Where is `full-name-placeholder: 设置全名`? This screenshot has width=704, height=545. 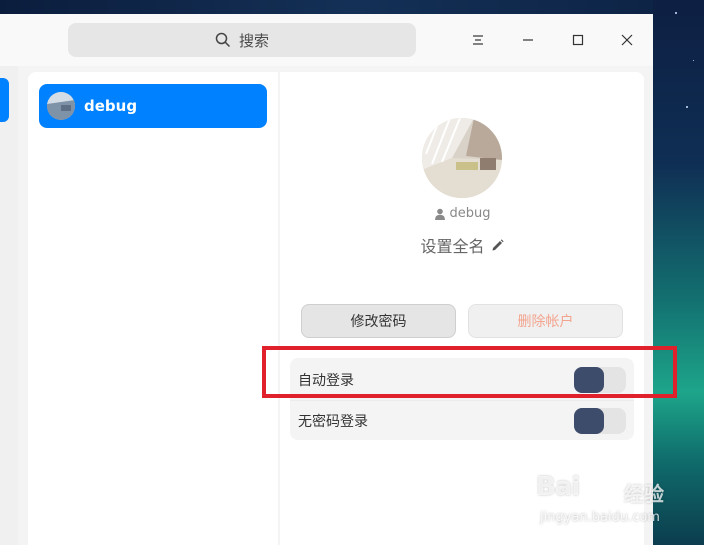 full-name-placeholder: 设置全名 is located at coordinates (452, 246).